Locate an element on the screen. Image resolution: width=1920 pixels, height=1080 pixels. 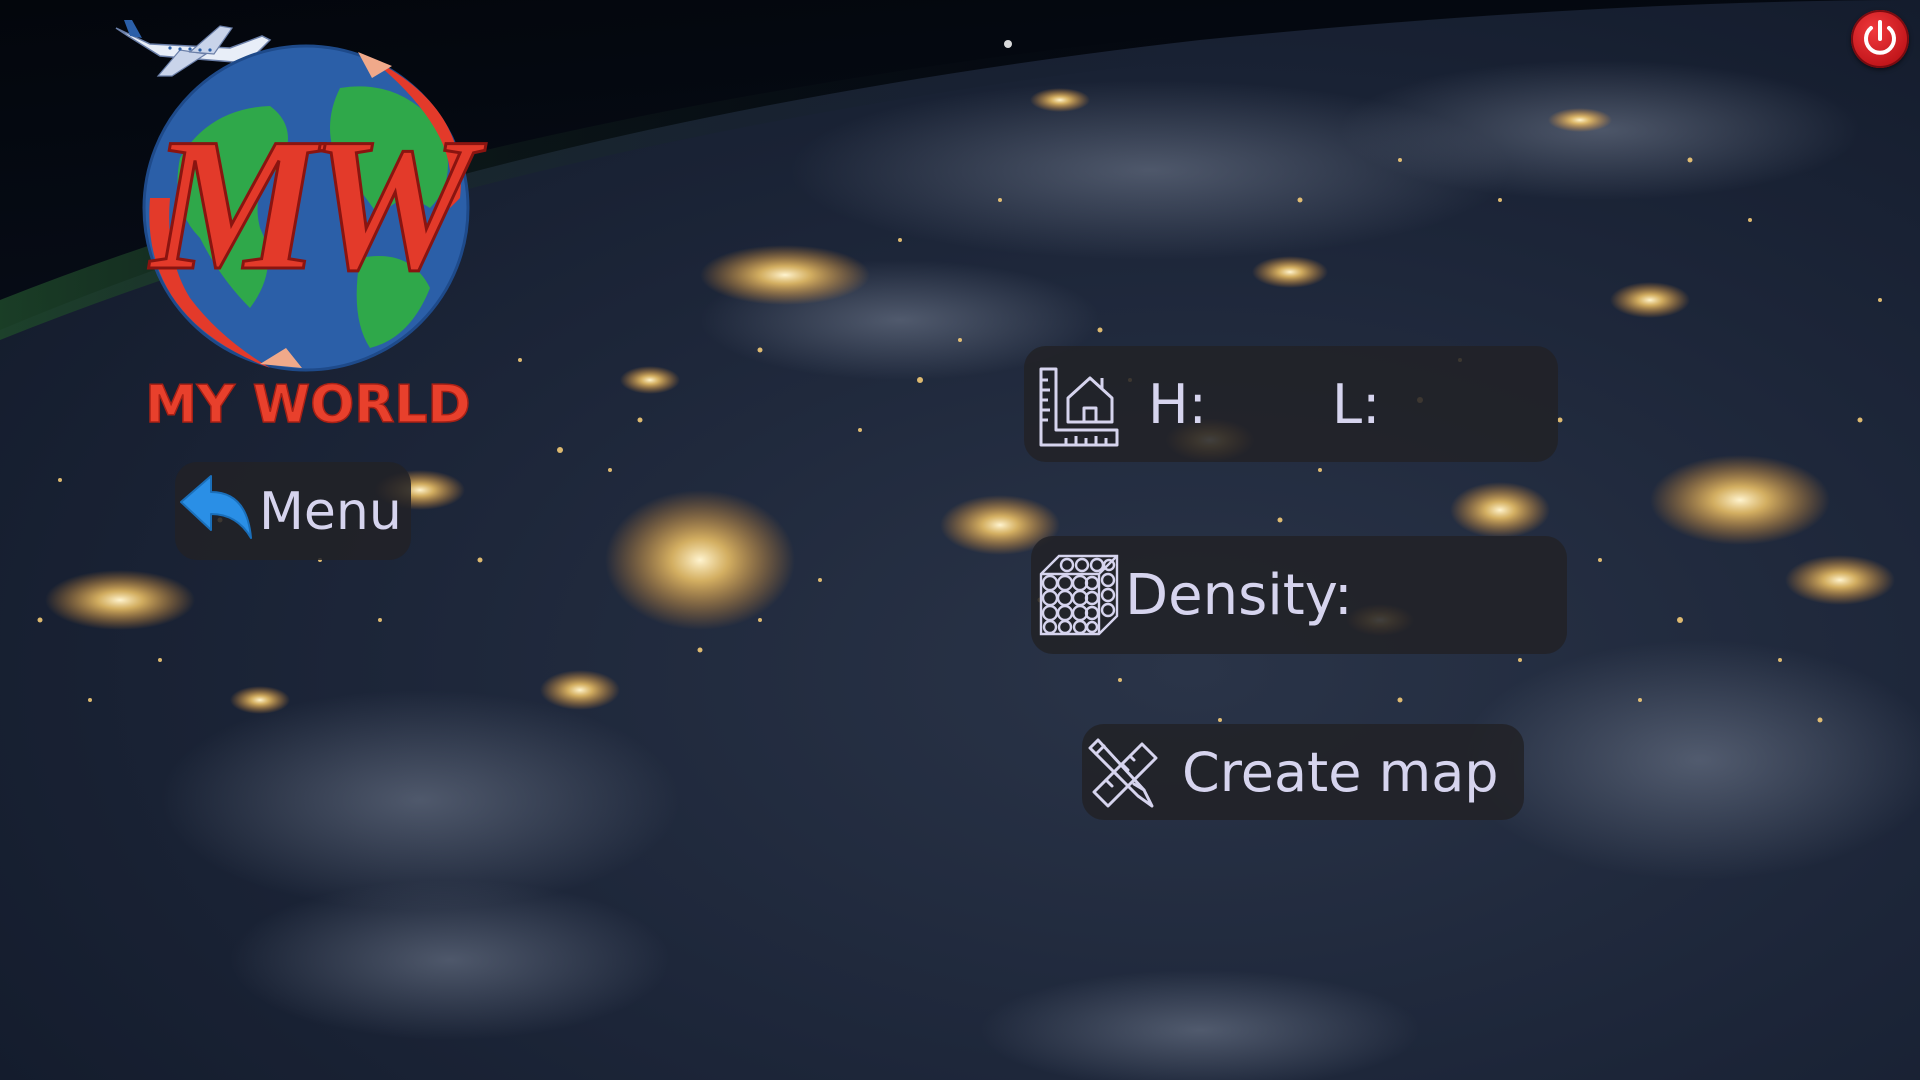
power-button is located at coordinates (1880, 39).